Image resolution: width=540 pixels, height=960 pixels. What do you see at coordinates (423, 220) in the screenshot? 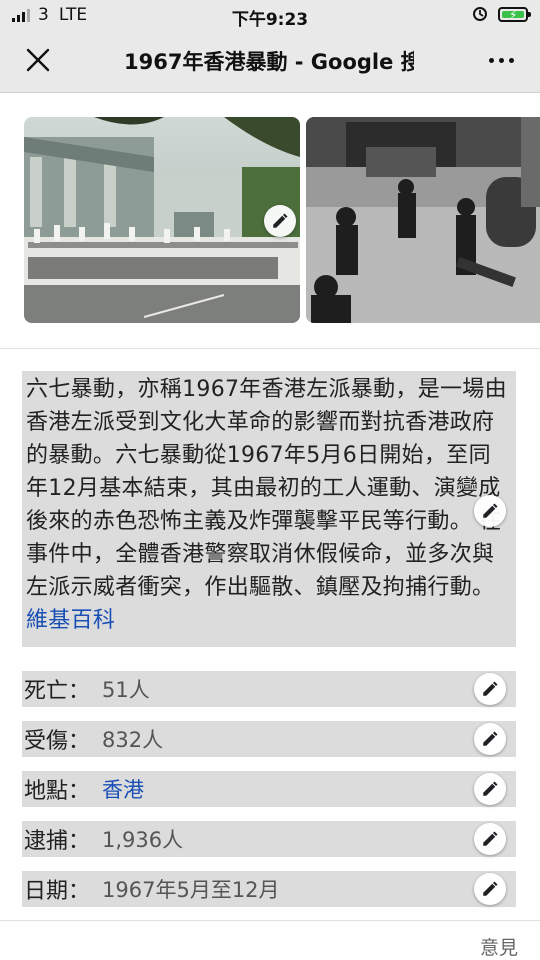
I see `riot-police-photo` at bounding box center [423, 220].